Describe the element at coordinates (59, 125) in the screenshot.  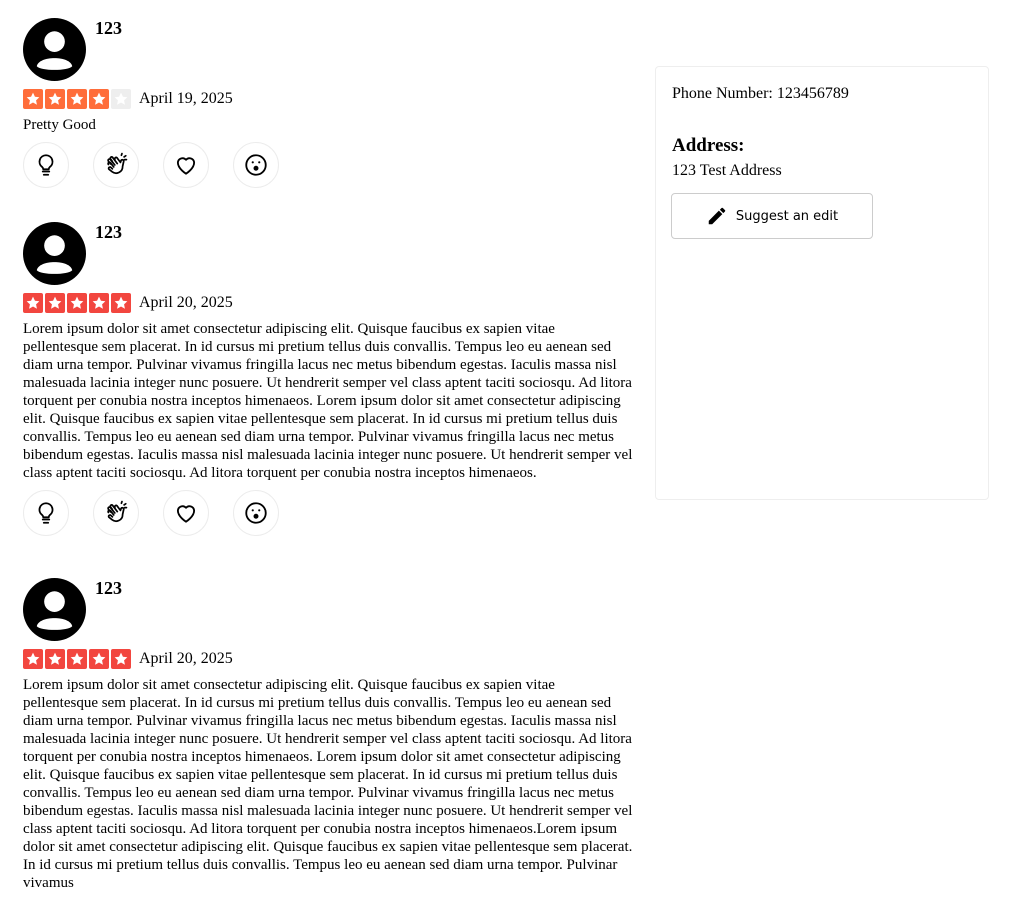
I see `review-text: Pretty Good` at that location.